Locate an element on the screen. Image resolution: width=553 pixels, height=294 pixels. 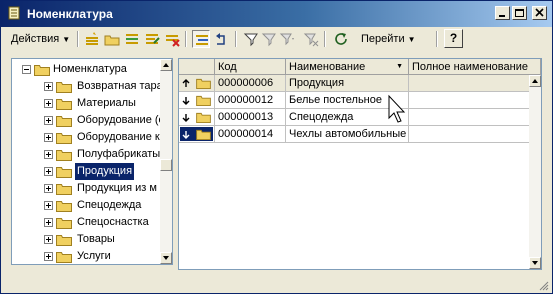
add-item-icon is located at coordinates (92, 38).